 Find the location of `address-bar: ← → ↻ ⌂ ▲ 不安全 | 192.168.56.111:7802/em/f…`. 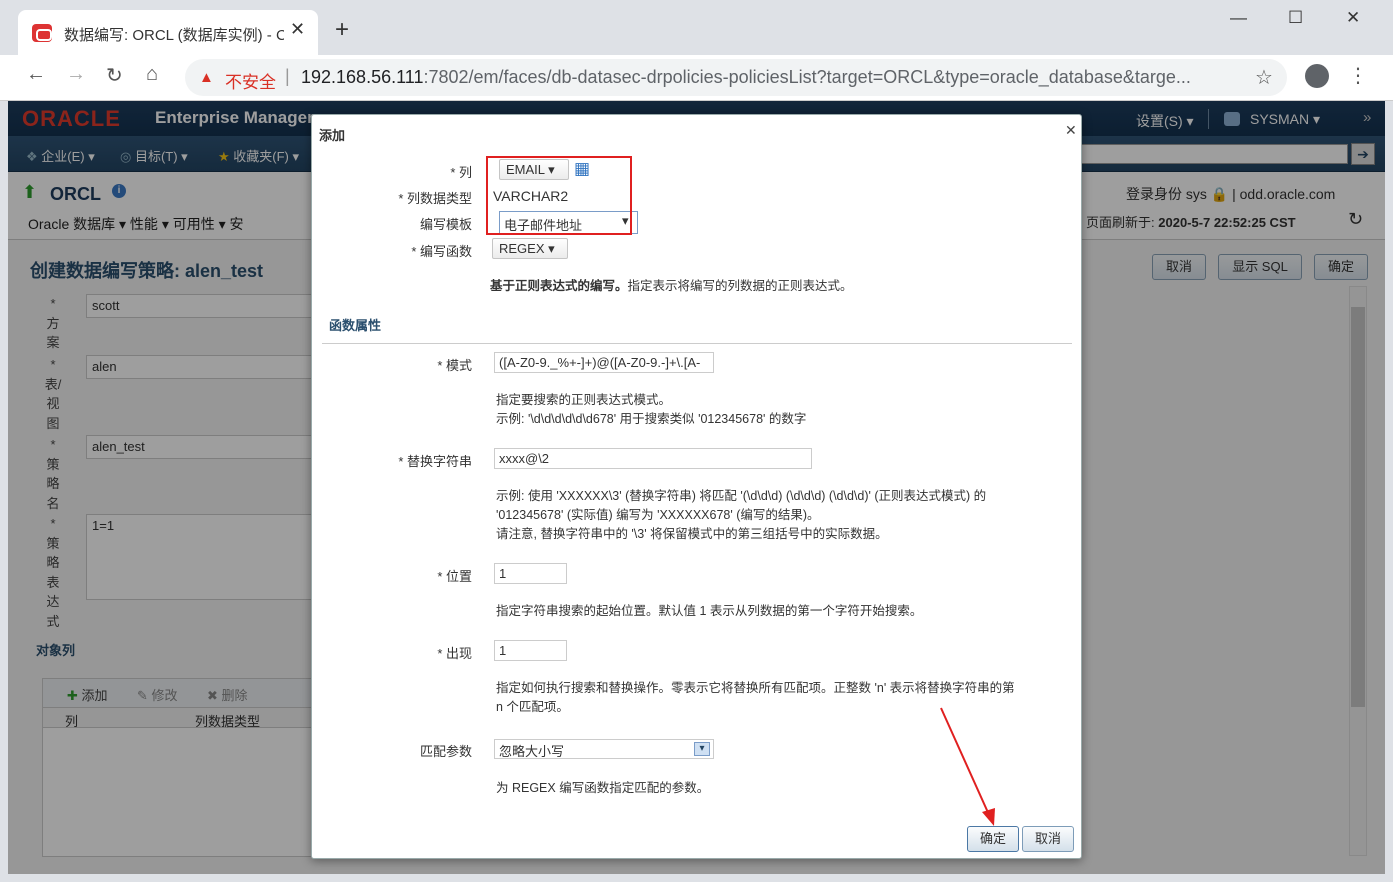

address-bar: ← → ↻ ⌂ ▲ 不安全 | 192.168.56.111:7802/em/f… is located at coordinates (696, 78).